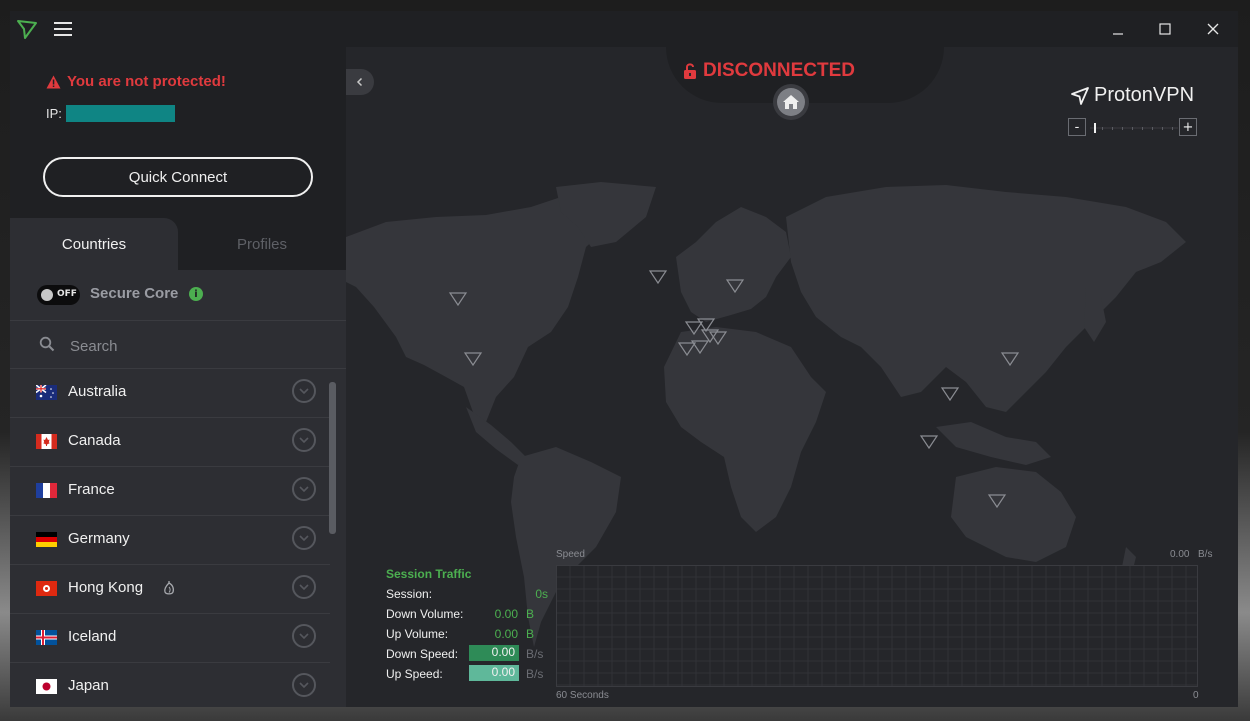 The width and height of the screenshot is (1250, 721). Describe the element at coordinates (690, 71) in the screenshot. I see `unlocked-padlock-icon` at that location.